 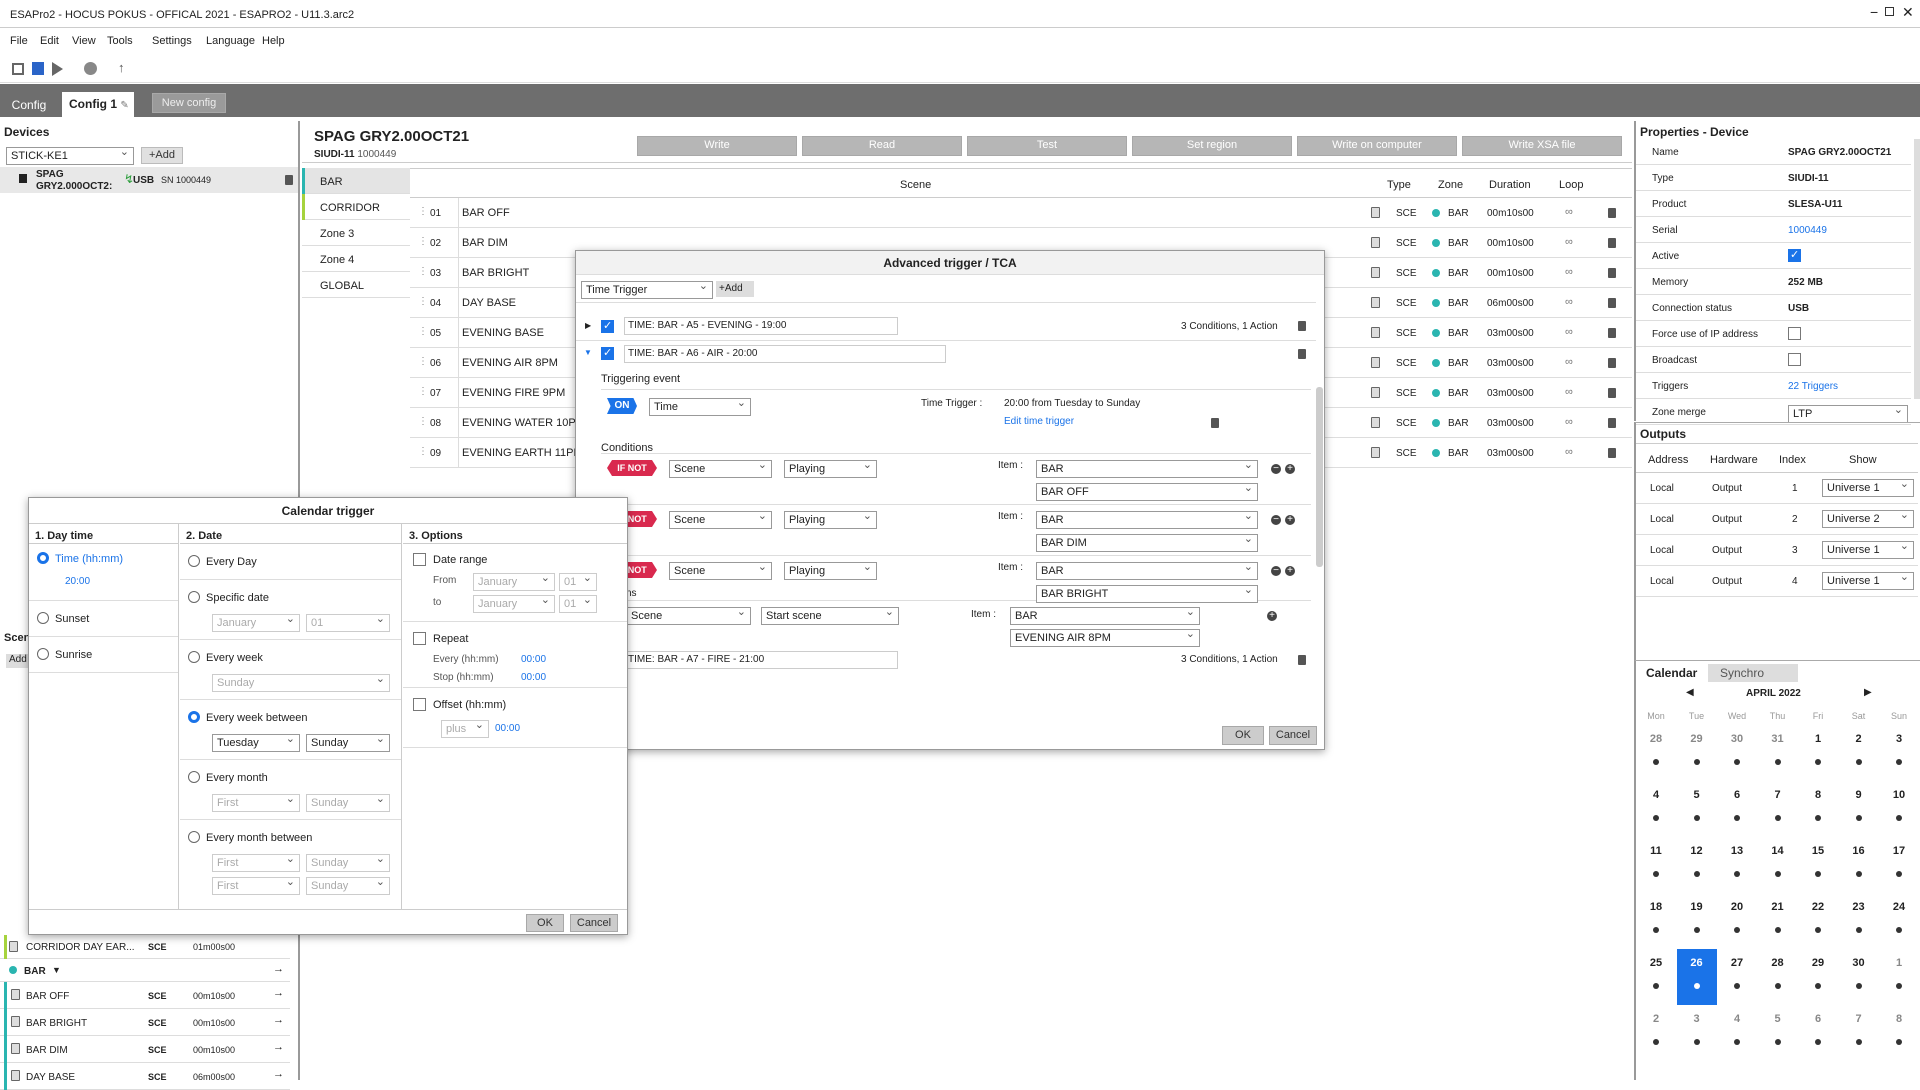 What do you see at coordinates (578, 602) in the screenshot?
I see `range-to-day: 01` at bounding box center [578, 602].